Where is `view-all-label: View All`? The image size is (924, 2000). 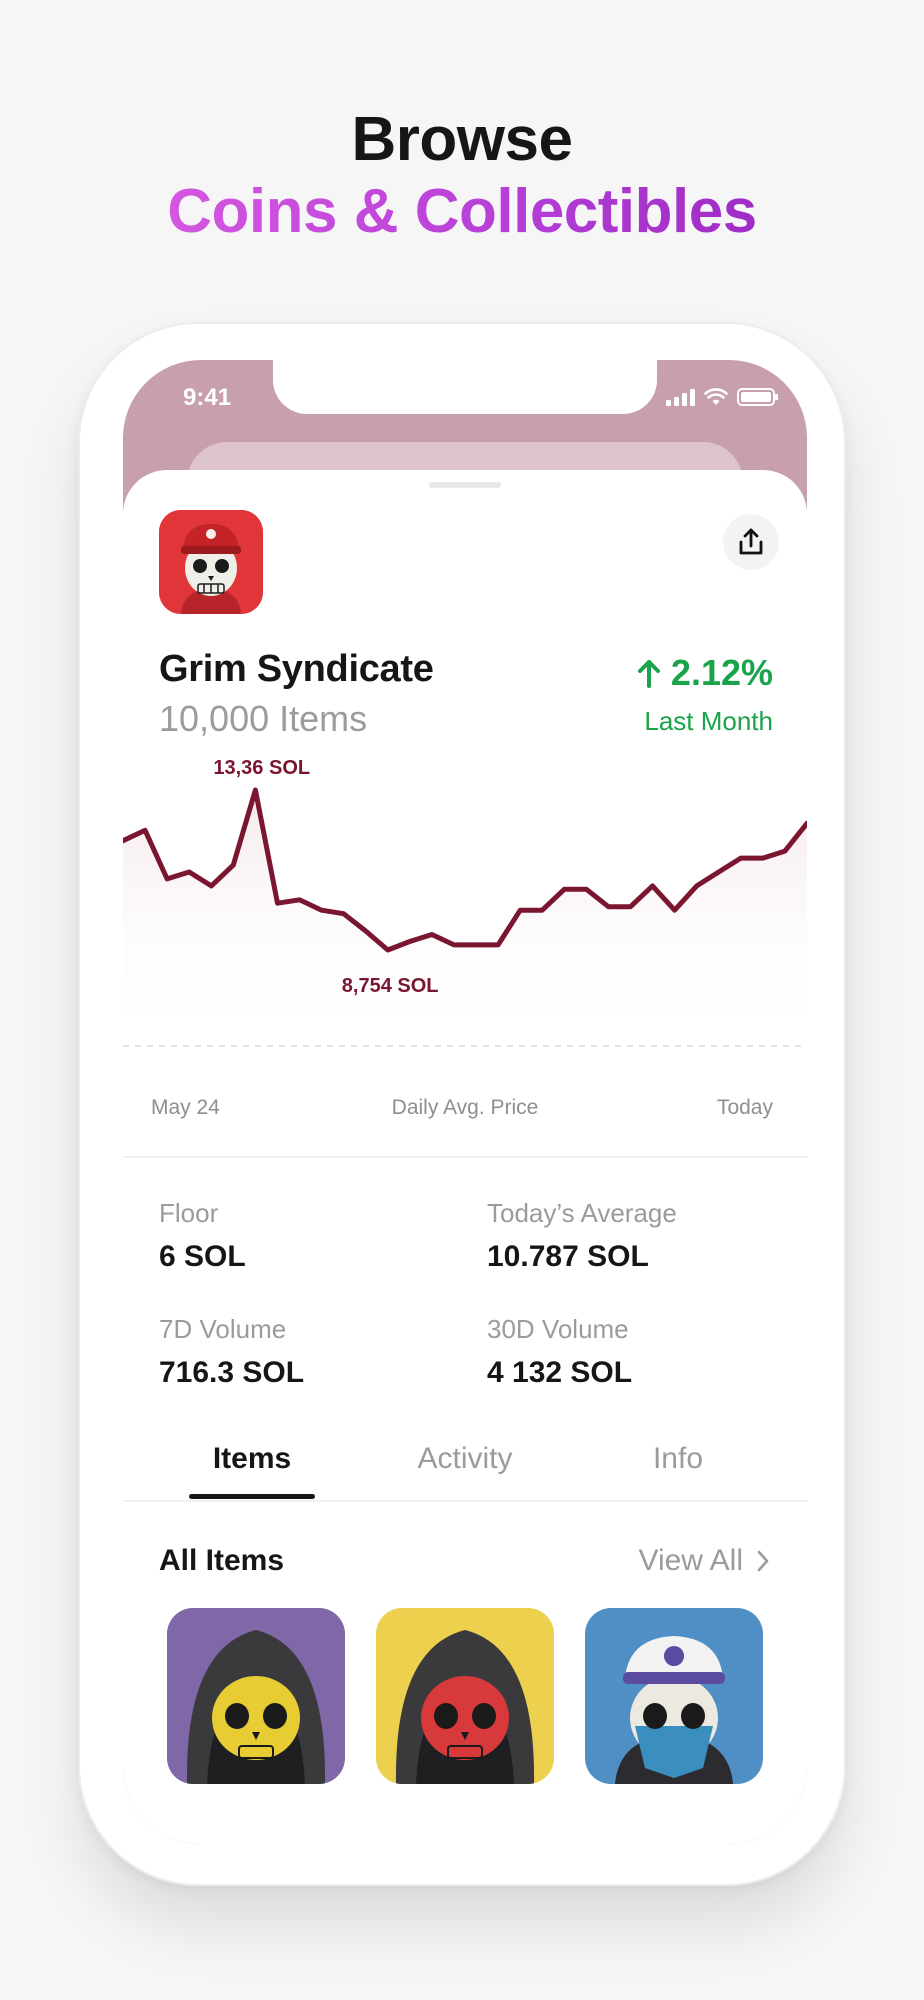
view-all-label: View All is located at coordinates (690, 1560).